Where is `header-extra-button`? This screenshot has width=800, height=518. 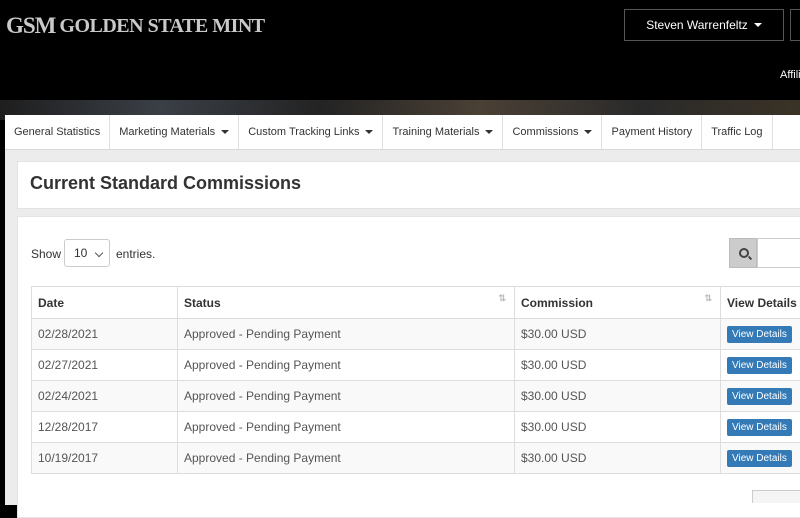
header-extra-button is located at coordinates (795, 25).